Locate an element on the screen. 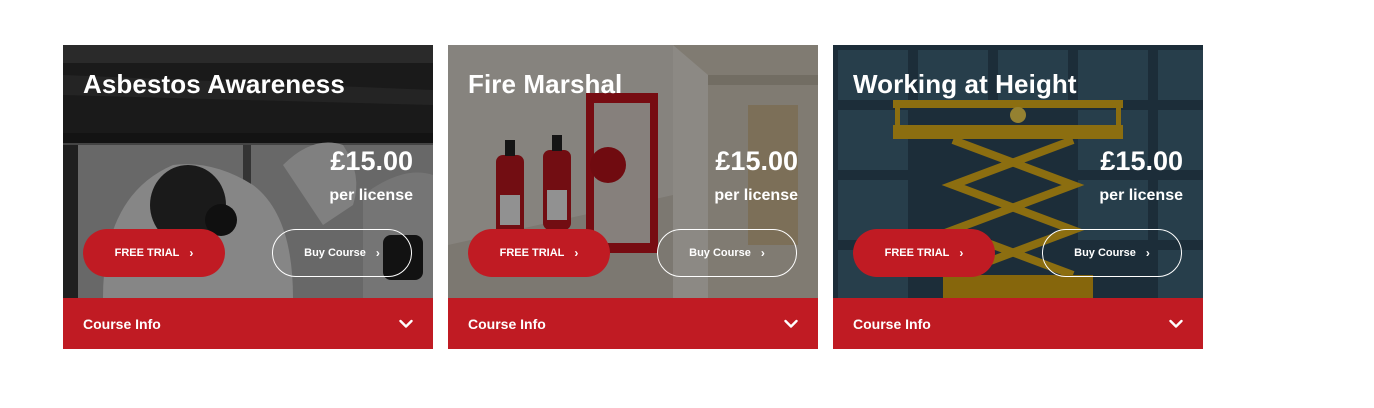 This screenshot has width=1374, height=408. course-title: Asbestos Awareness is located at coordinates (214, 84).